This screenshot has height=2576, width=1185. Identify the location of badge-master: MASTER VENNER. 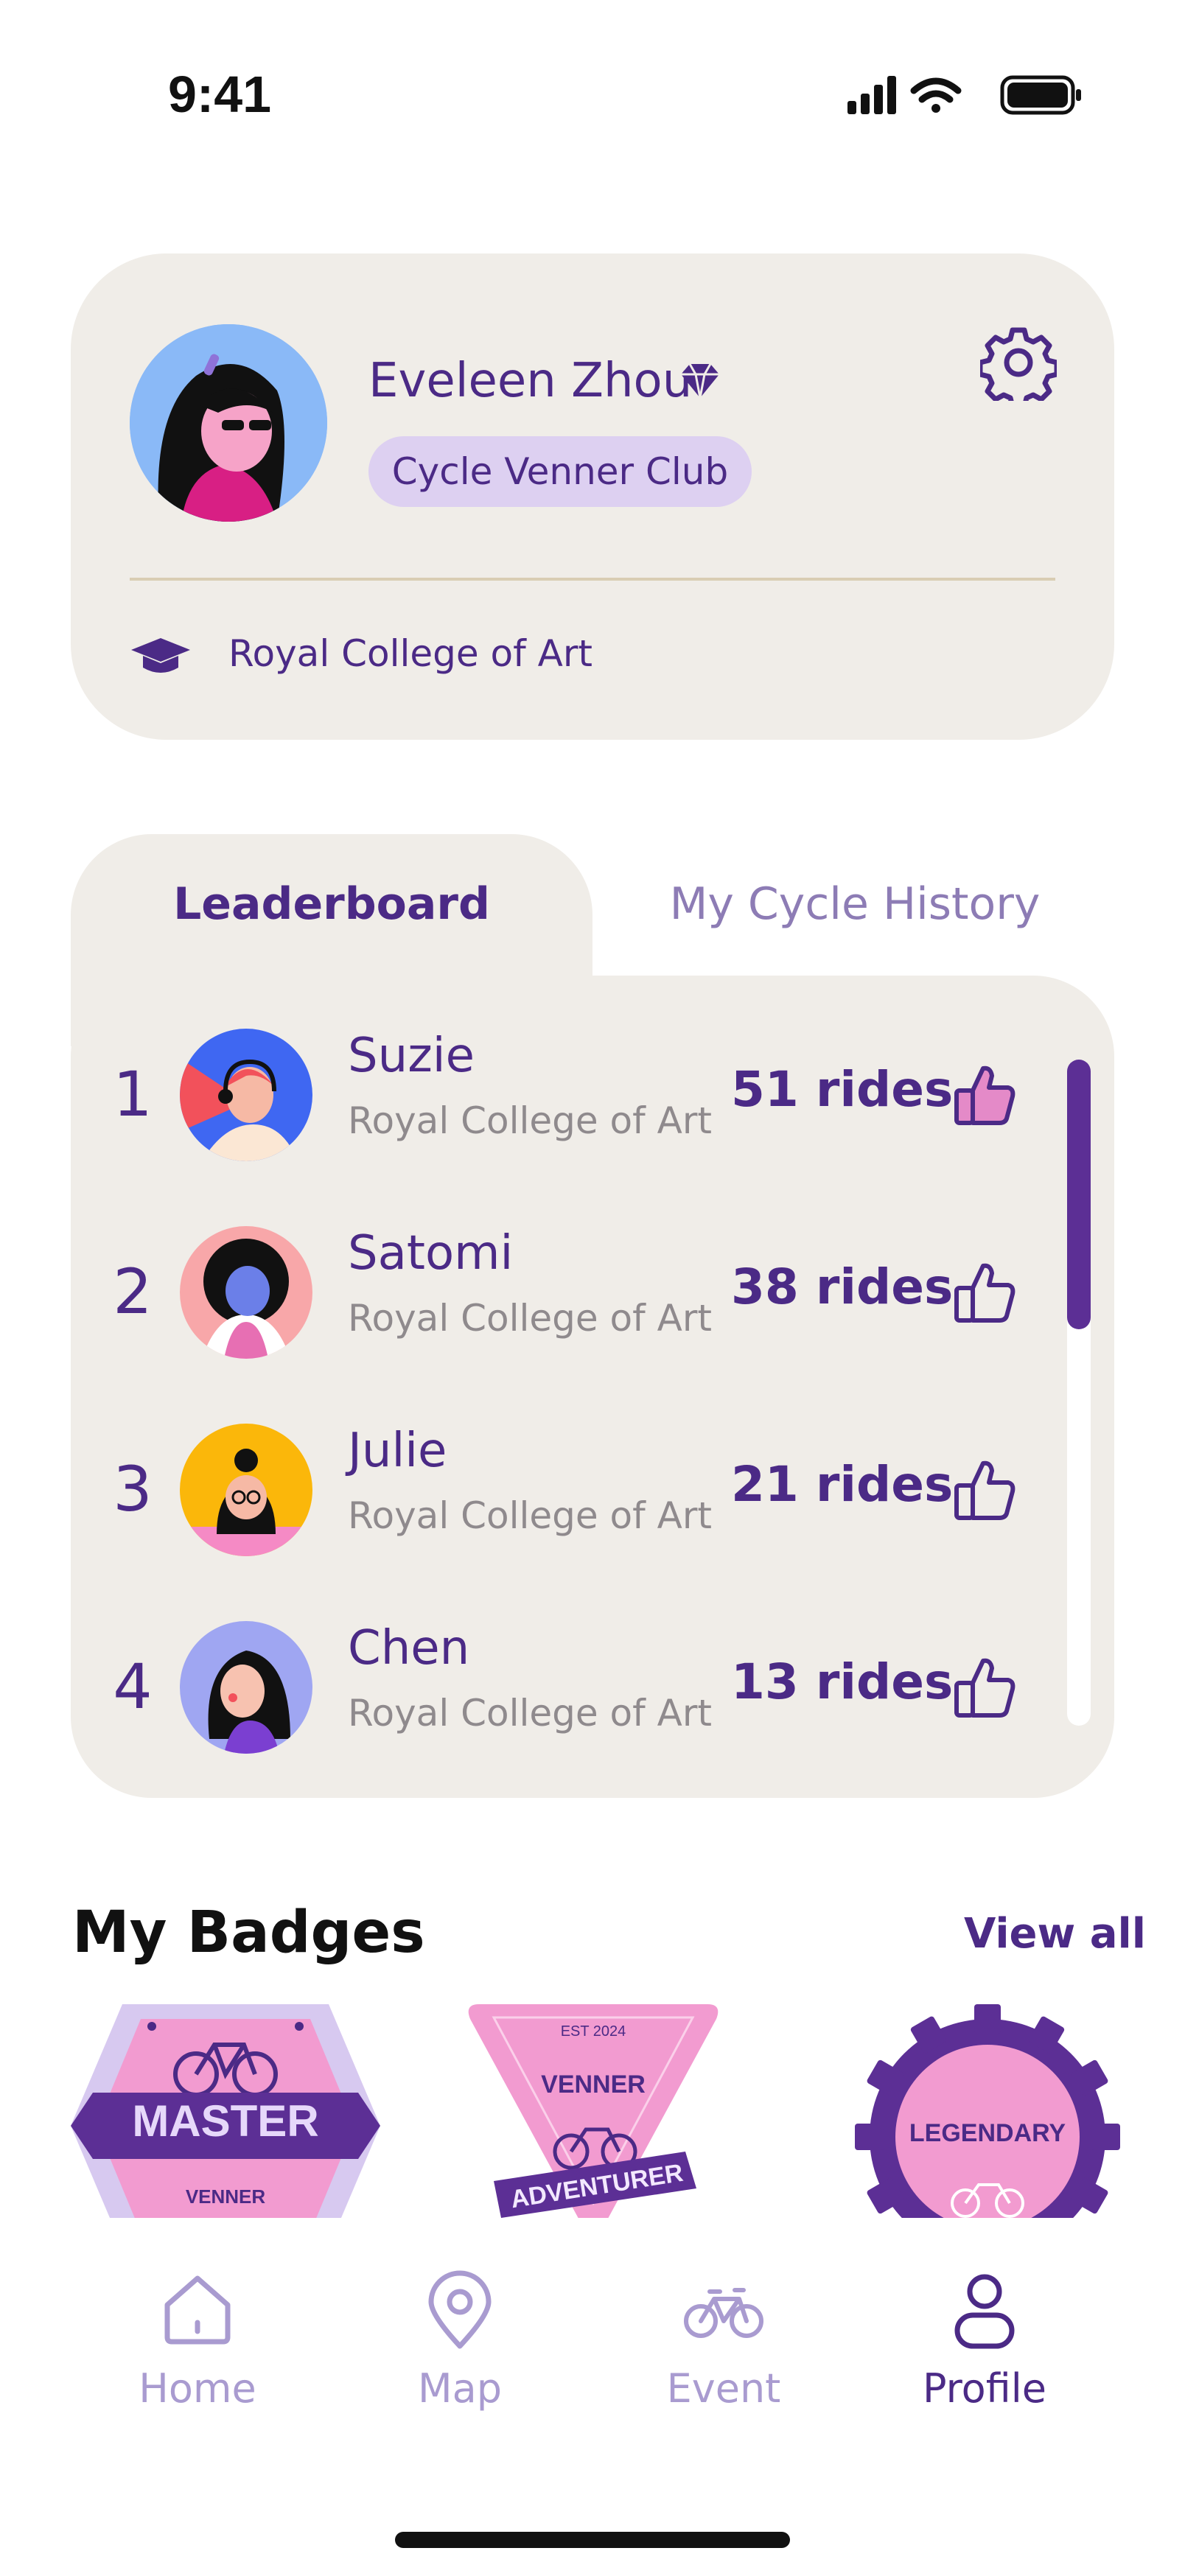
(225, 2111).